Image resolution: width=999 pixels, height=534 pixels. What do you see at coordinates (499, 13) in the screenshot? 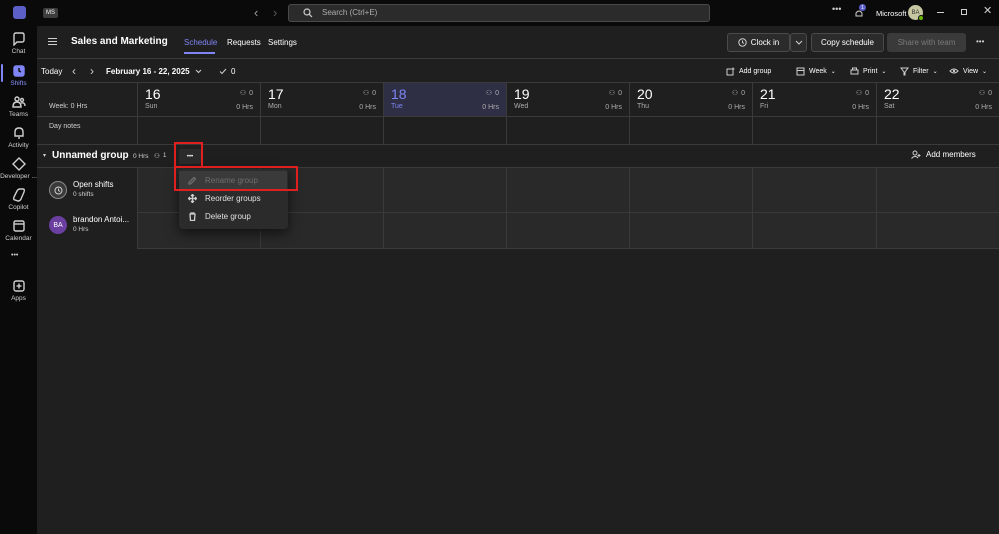
I see `search-input: Search (Ctrl+E)` at bounding box center [499, 13].